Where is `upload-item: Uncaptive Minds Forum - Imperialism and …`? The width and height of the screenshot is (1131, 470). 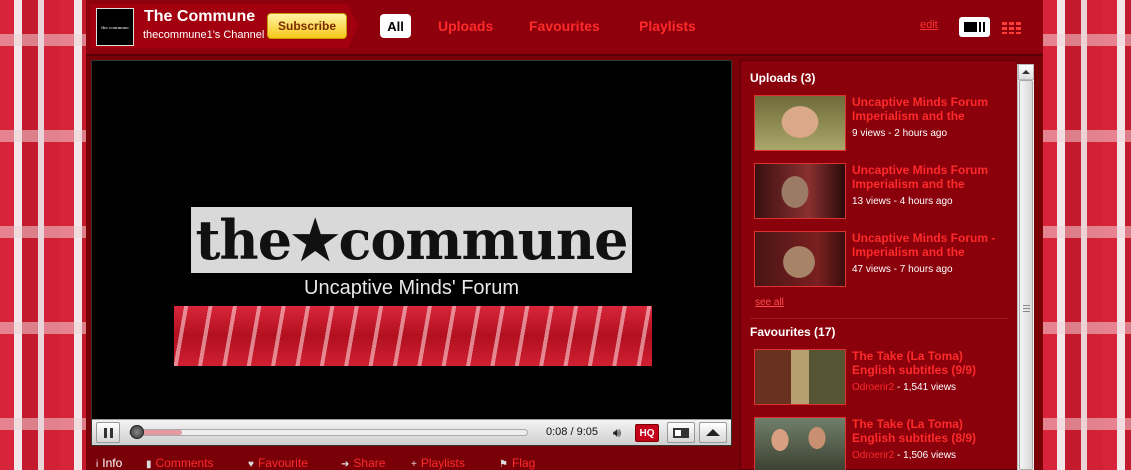
upload-item: Uncaptive Minds Forum - Imperialism and … is located at coordinates (879, 260).